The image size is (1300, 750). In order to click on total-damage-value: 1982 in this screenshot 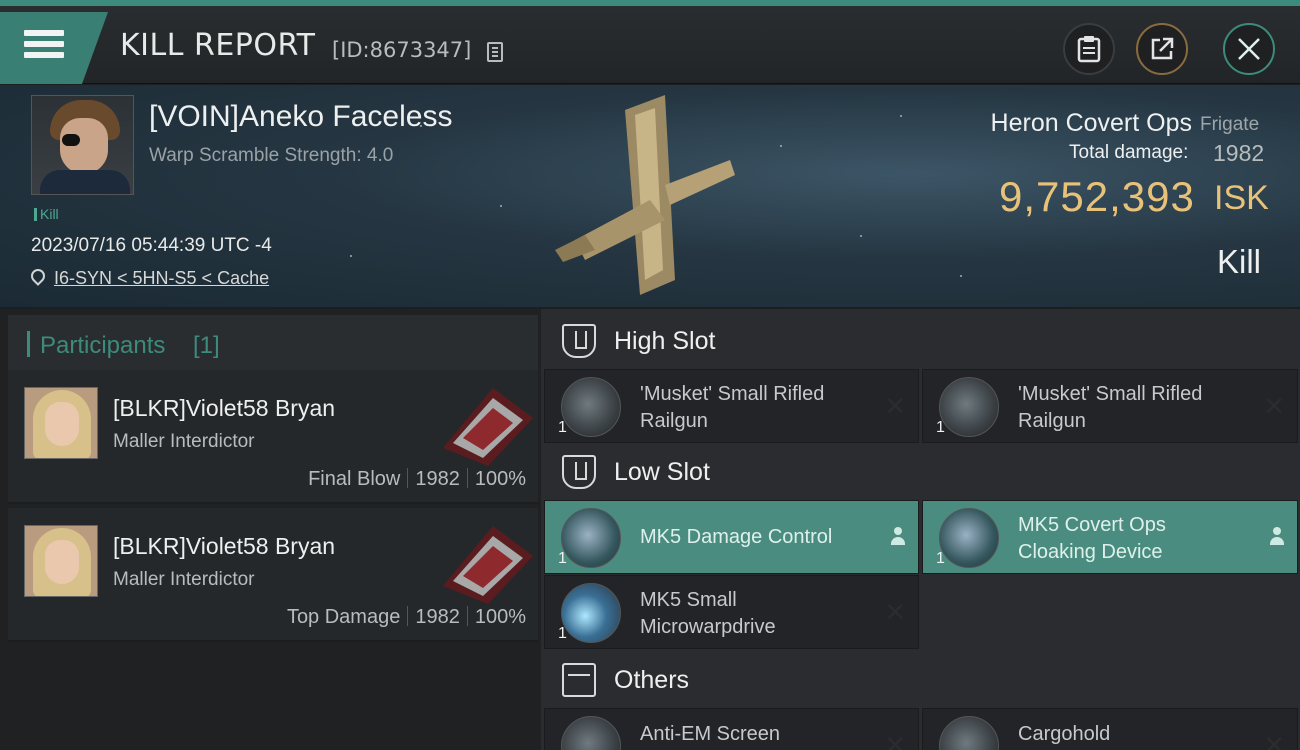, I will do `click(1239, 153)`.